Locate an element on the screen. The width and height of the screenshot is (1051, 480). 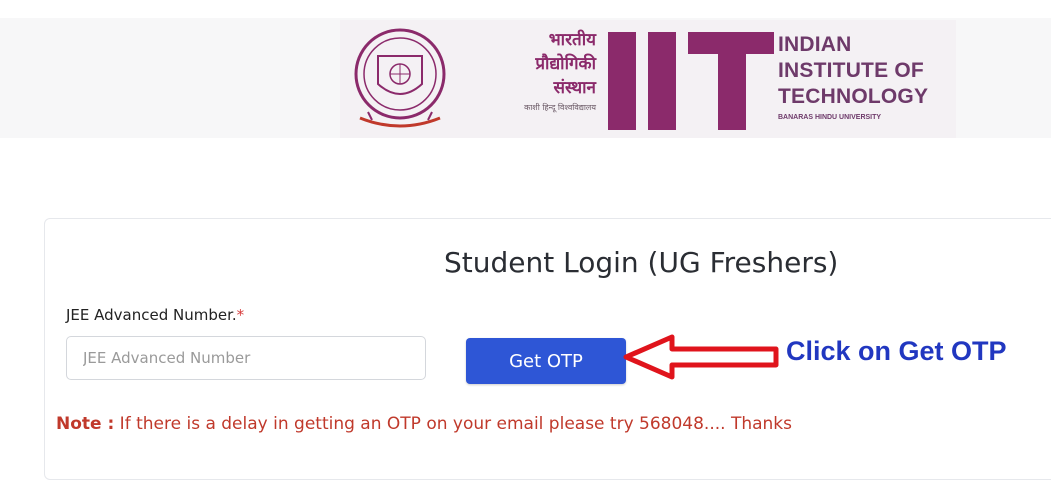
logo-english-sub: BANARAS HINDU UNIVERSITY is located at coordinates (830, 117).